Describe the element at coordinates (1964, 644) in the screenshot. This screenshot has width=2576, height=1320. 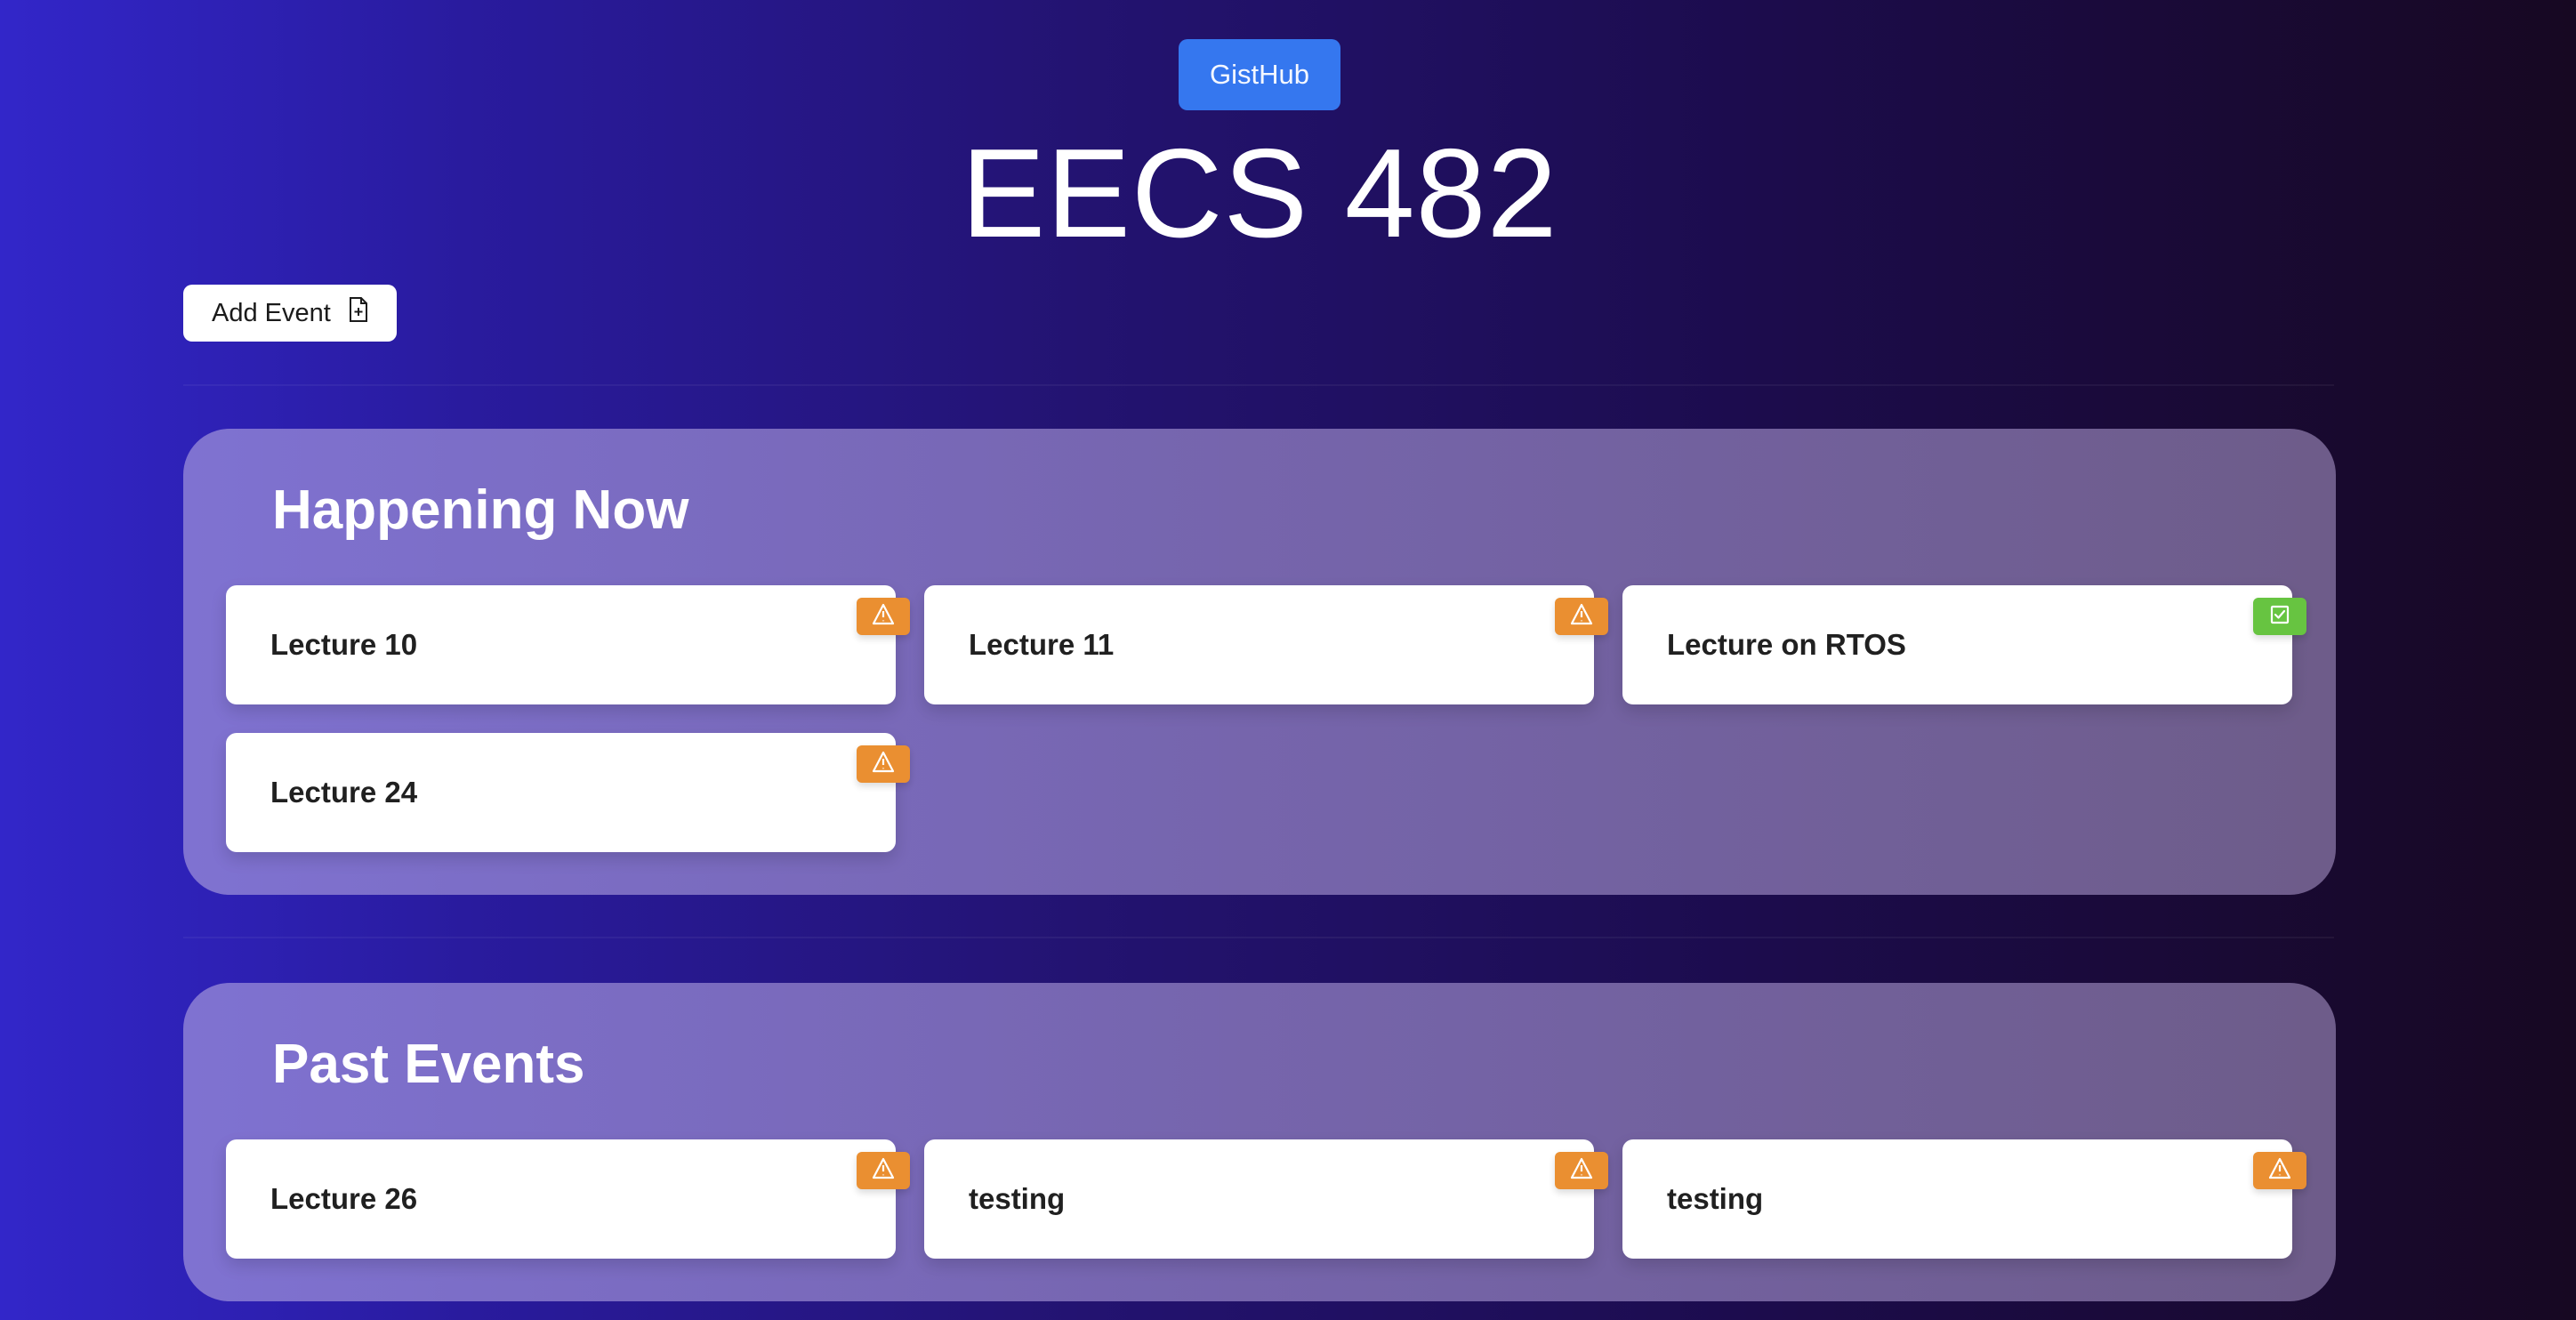
I see `event-card: Lecture on RTOS` at that location.